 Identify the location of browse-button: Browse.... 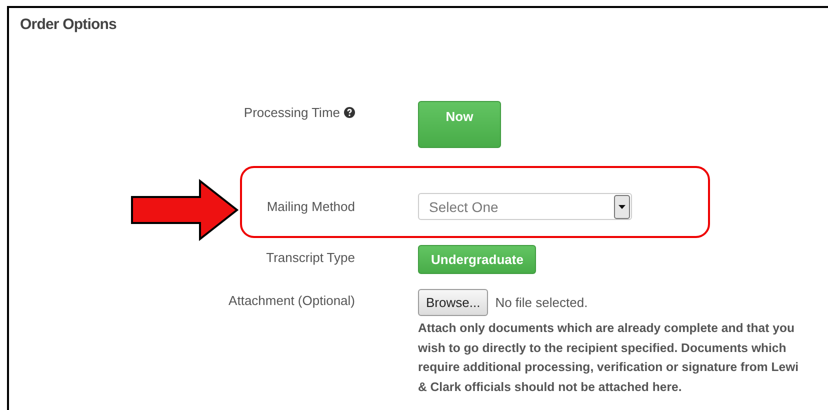
(453, 302).